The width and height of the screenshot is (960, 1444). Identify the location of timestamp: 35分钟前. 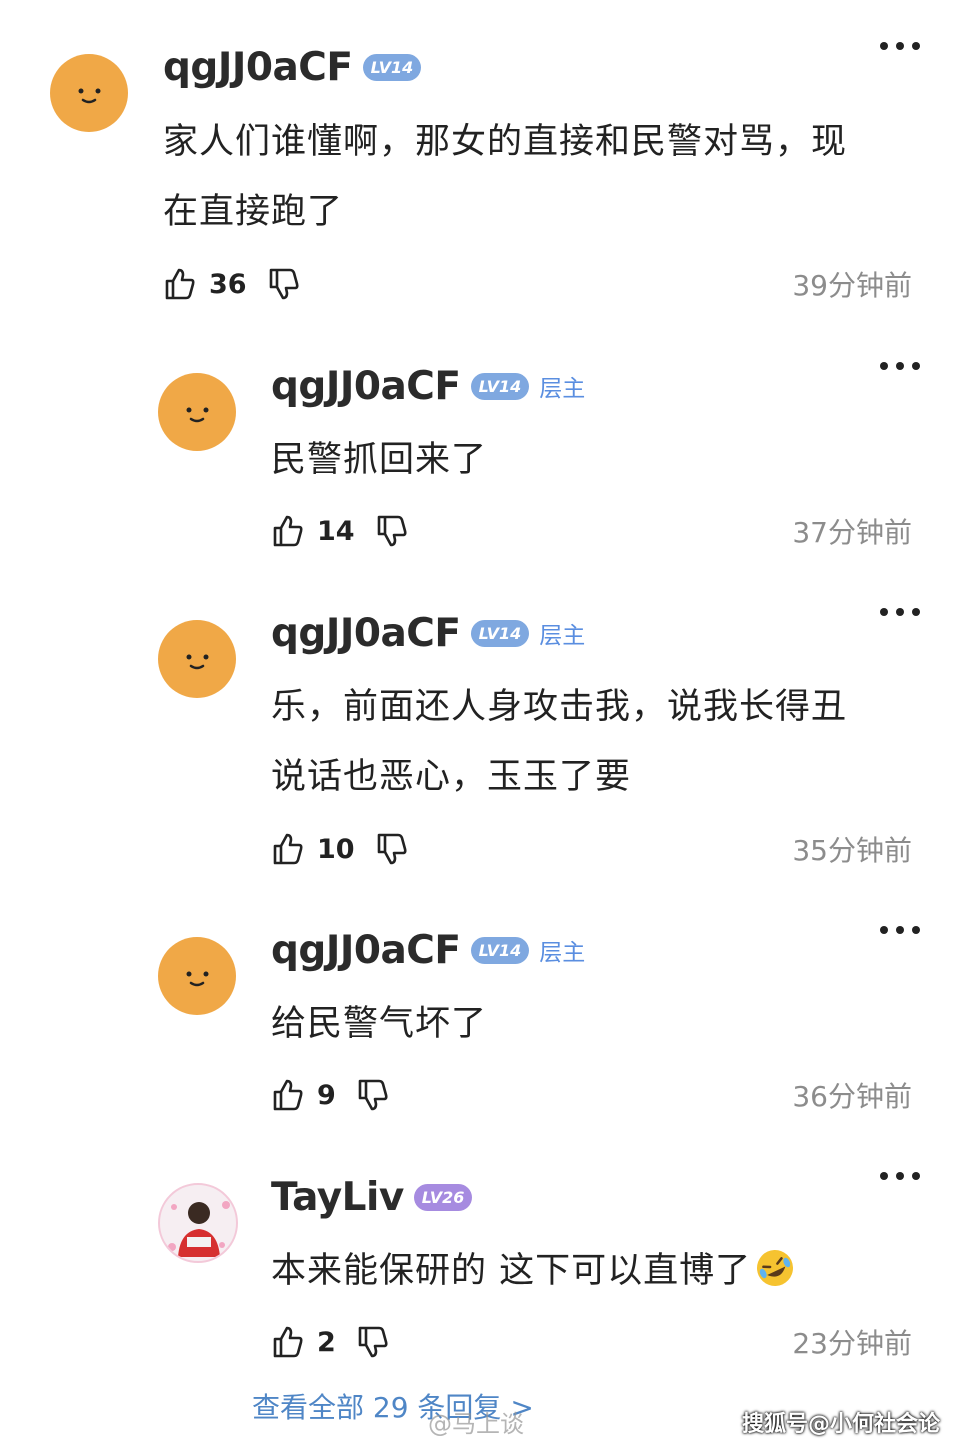
(852, 850).